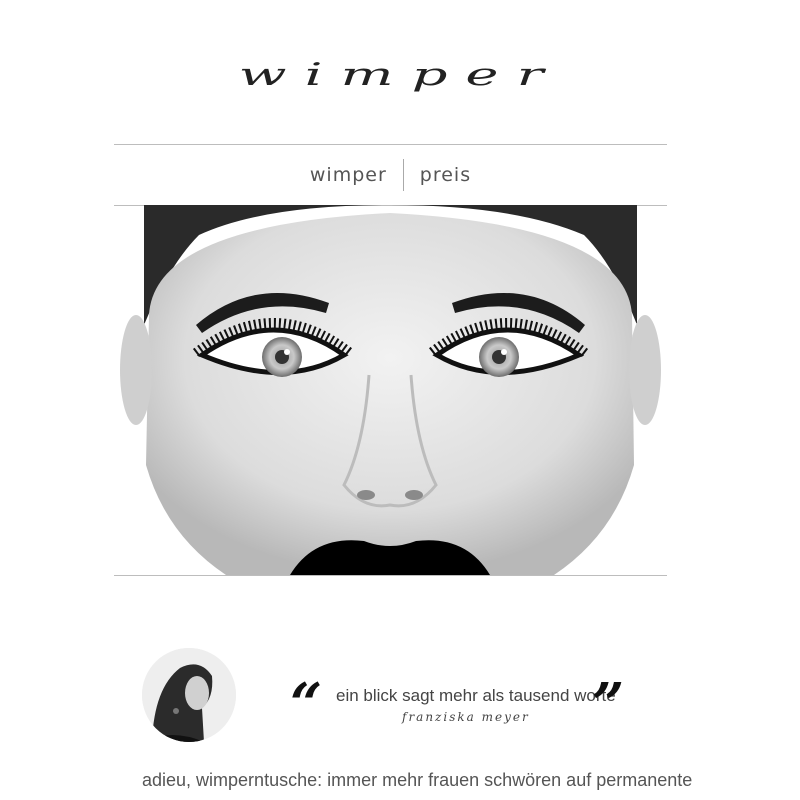  What do you see at coordinates (466, 717) in the screenshot?
I see `quote-author: franziska meyer` at bounding box center [466, 717].